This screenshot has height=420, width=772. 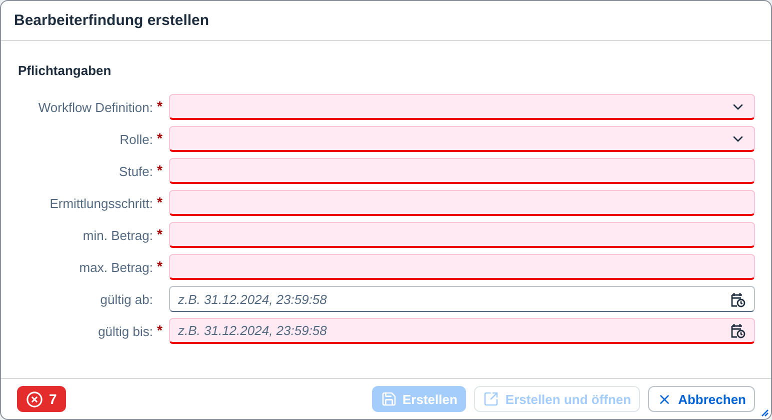 What do you see at coordinates (34, 399) in the screenshot?
I see `error-icon` at bounding box center [34, 399].